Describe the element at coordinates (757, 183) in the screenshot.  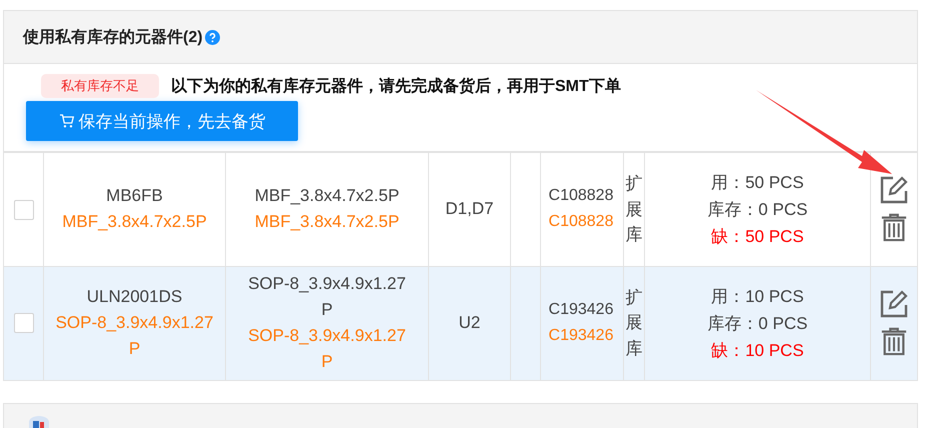
I see `used-quantity: 用：50 PCS` at that location.